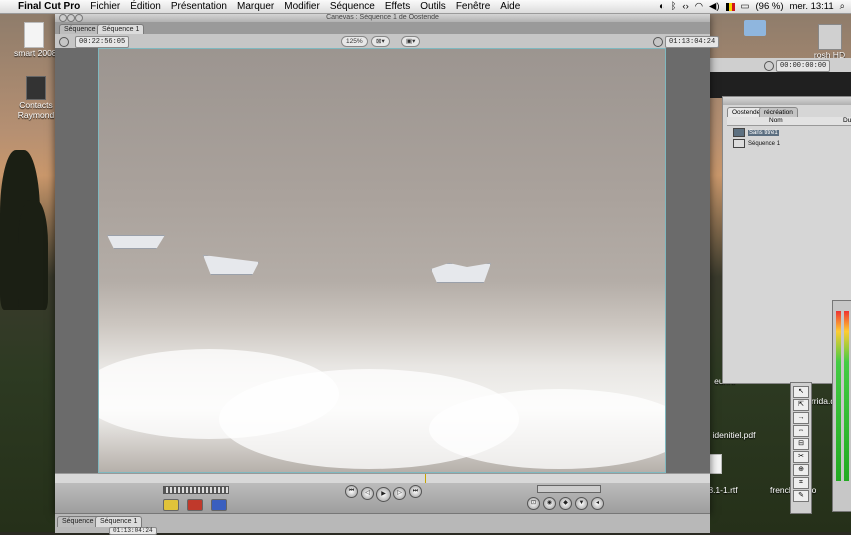 This screenshot has height=535, width=851. What do you see at coordinates (549, 503) in the screenshot?
I see `mark-clip-icon: ◉` at bounding box center [549, 503].